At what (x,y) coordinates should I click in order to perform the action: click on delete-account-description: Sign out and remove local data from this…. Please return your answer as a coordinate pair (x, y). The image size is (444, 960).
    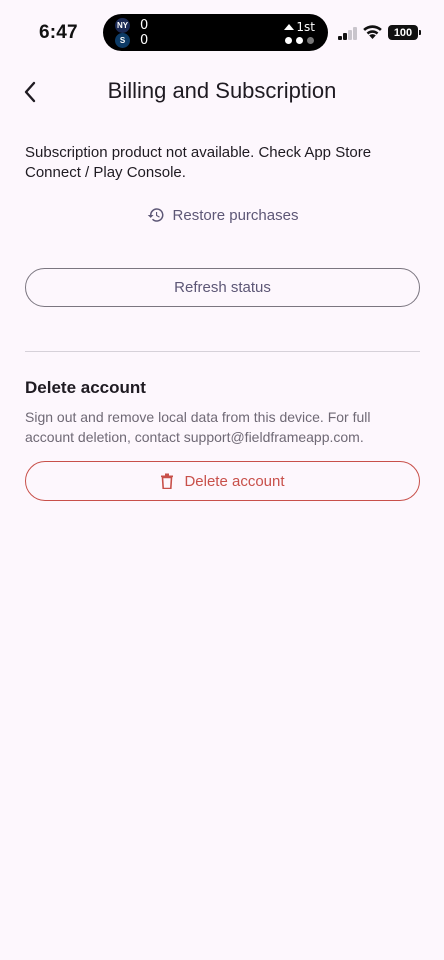
    Looking at the image, I should click on (198, 427).